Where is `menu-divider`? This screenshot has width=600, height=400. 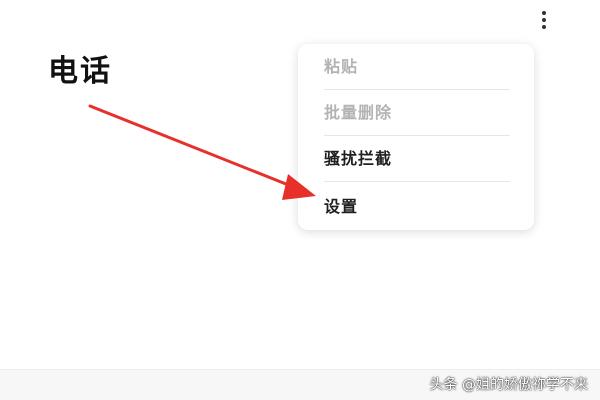
menu-divider is located at coordinates (417, 181).